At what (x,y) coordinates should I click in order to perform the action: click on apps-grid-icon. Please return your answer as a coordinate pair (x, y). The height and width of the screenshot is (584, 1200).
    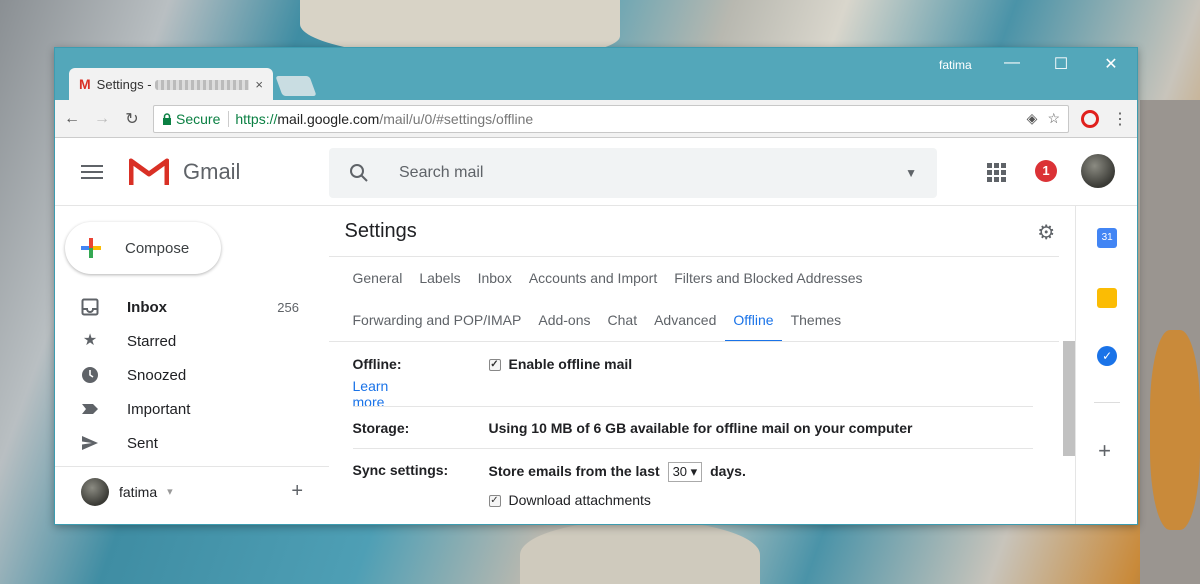
    Looking at the image, I should click on (996, 172).